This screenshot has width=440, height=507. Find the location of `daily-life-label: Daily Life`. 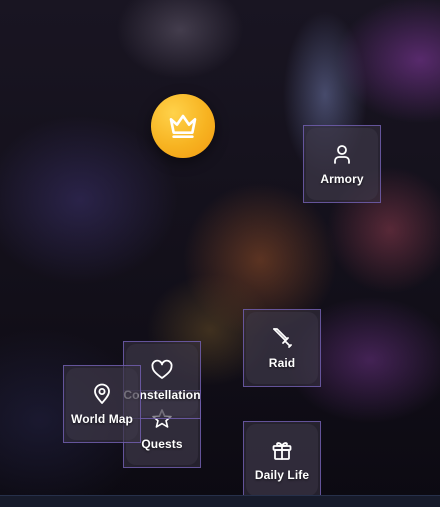

daily-life-label: Daily Life is located at coordinates (282, 475).